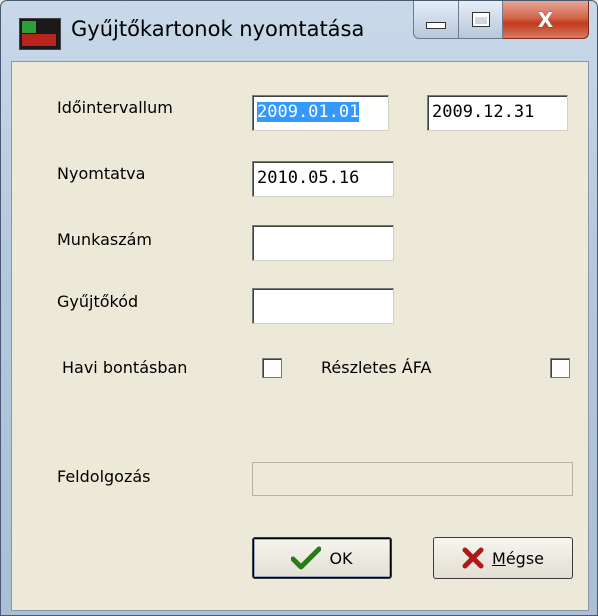 This screenshot has height=616, width=598. What do you see at coordinates (308, 112) in the screenshot?
I see `interval-from-value: 2009.01.01` at bounding box center [308, 112].